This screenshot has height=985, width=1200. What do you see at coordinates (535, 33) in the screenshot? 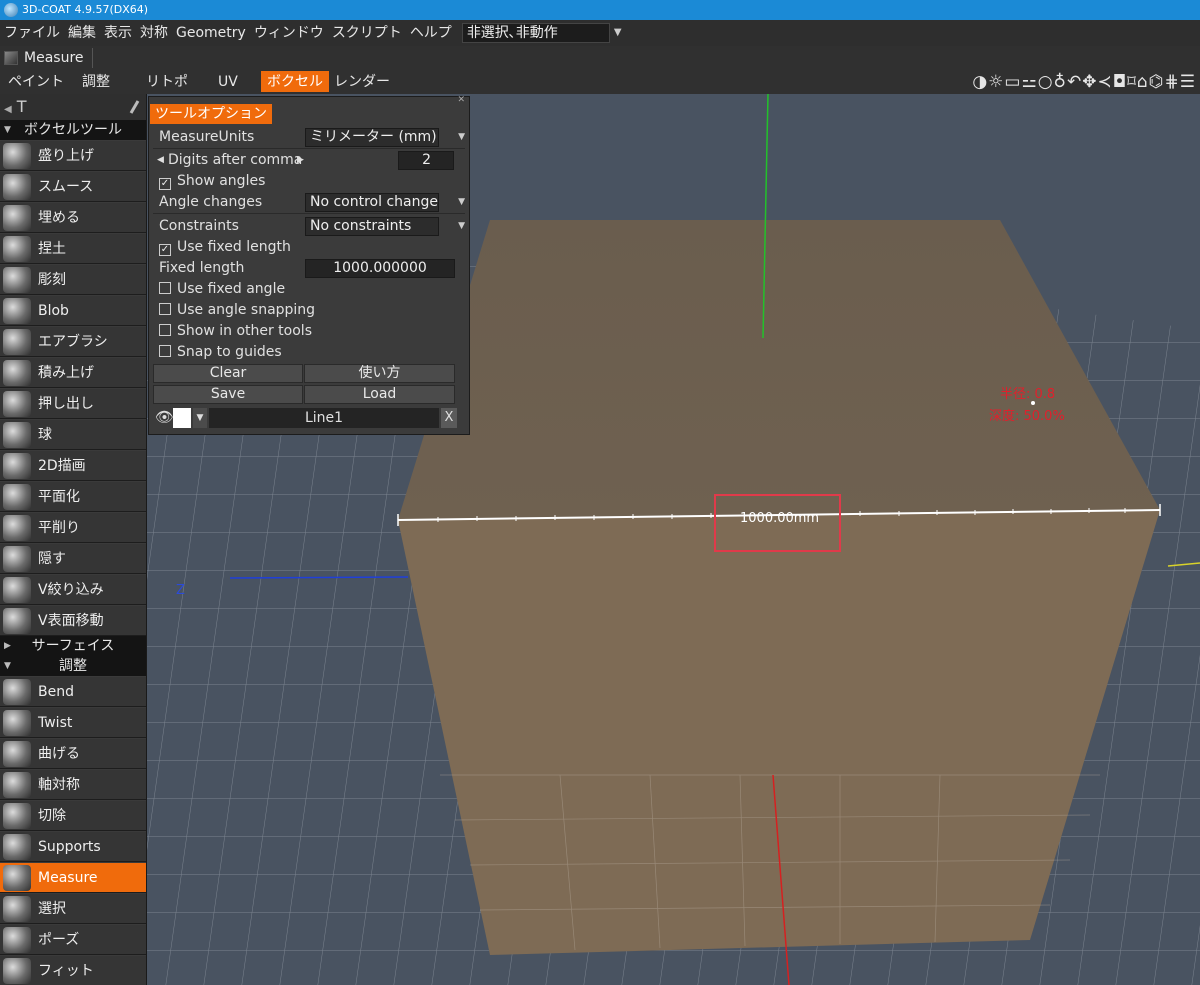
I see `selection-mode-dropdown: 非選択､非動作` at bounding box center [535, 33].